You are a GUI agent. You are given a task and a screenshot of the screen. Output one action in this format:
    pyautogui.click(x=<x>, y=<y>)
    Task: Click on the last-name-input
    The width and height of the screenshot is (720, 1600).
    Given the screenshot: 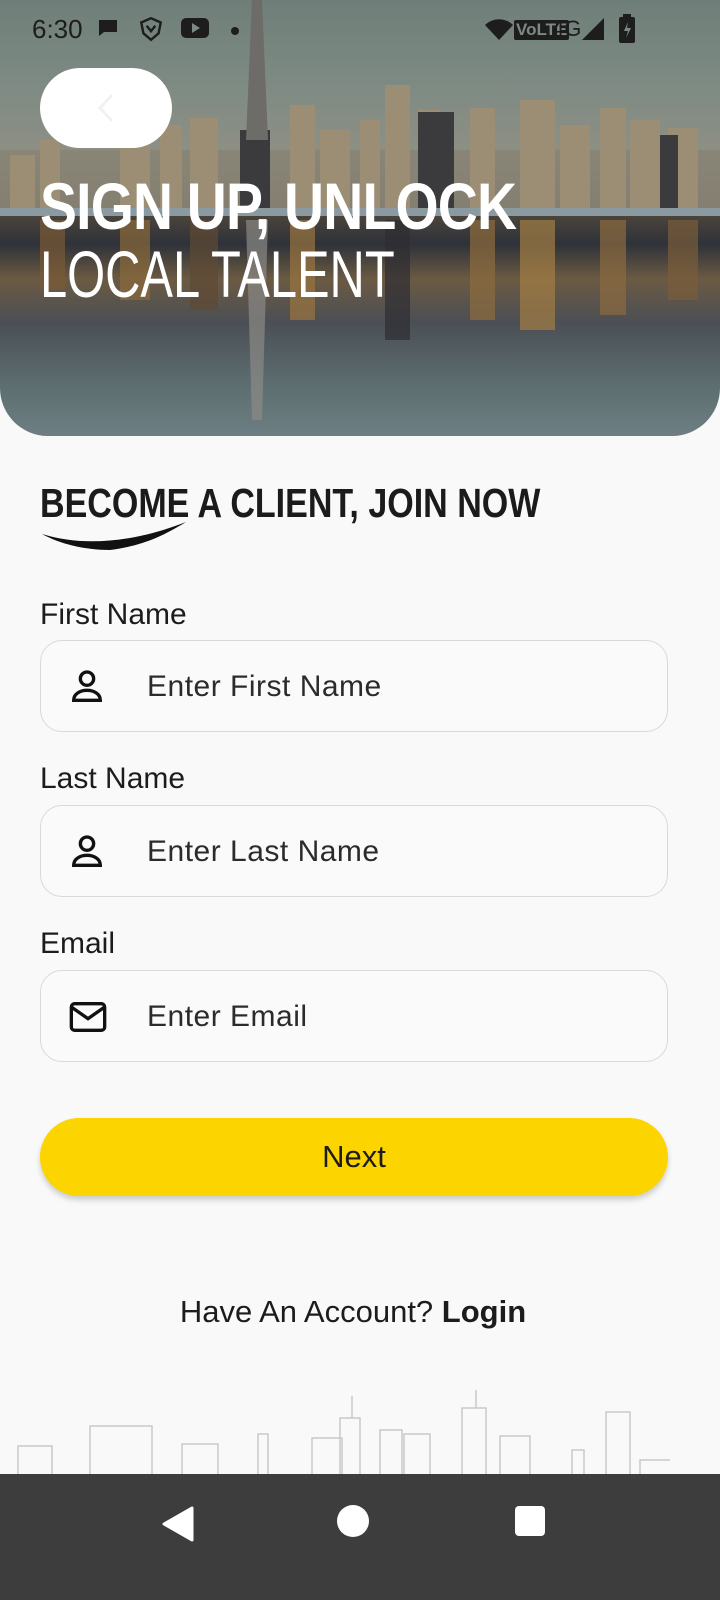 What is the action you would take?
    pyautogui.click(x=397, y=852)
    